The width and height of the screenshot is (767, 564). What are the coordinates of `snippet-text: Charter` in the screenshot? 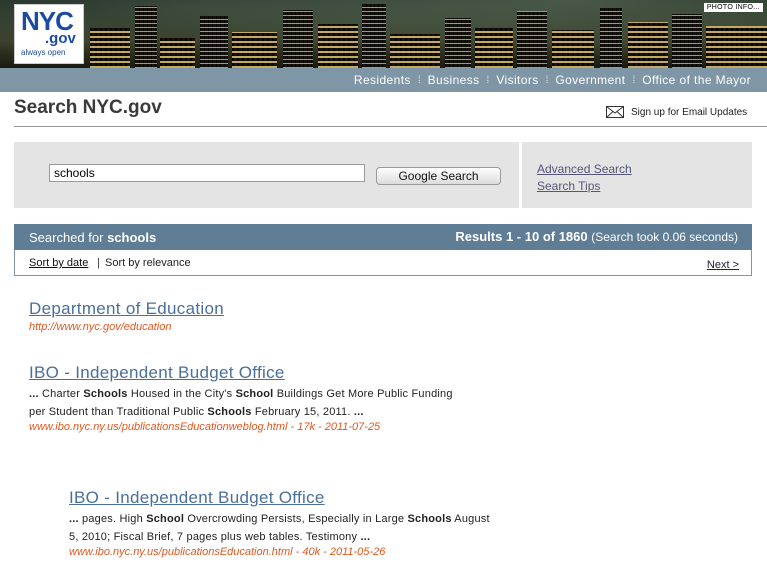 It's located at (63, 394).